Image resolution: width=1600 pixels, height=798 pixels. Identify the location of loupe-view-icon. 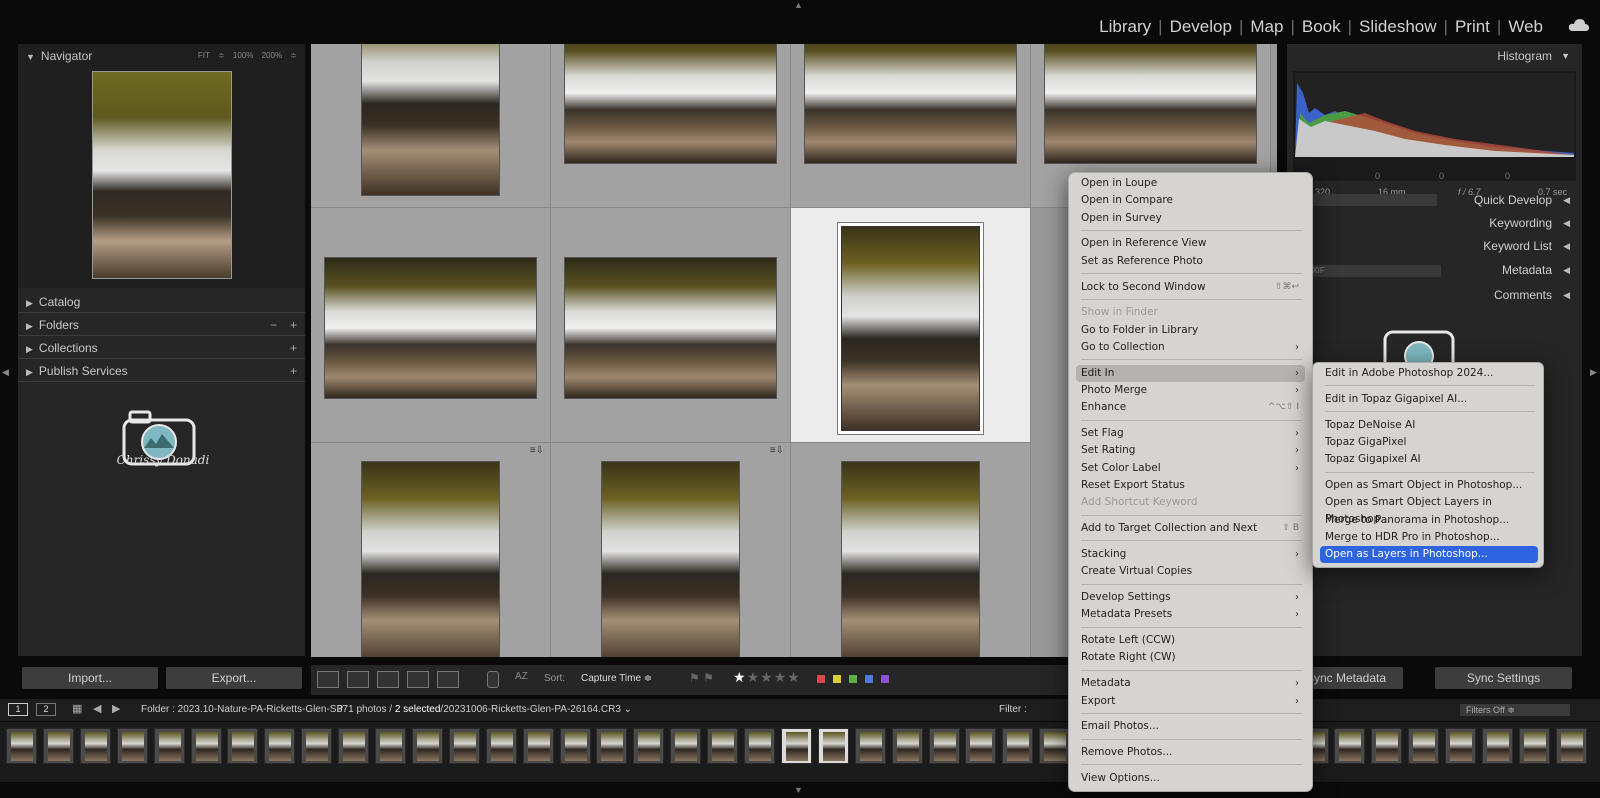
(358, 679).